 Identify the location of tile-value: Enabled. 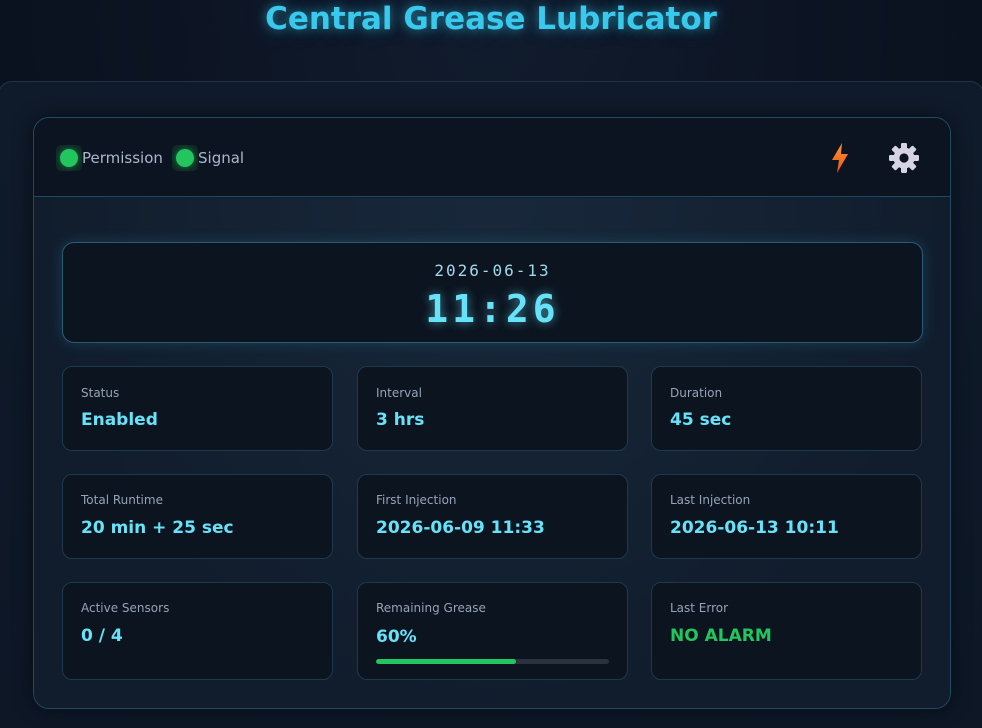
(119, 420).